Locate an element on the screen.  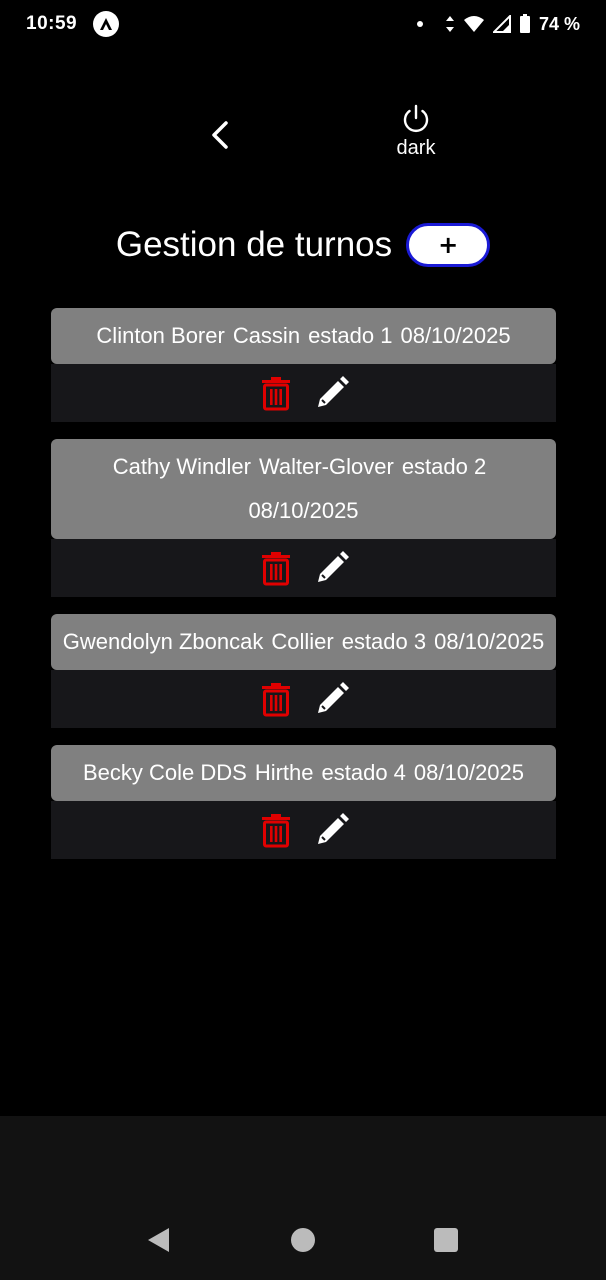
chevron-left-icon is located at coordinates (220, 135).